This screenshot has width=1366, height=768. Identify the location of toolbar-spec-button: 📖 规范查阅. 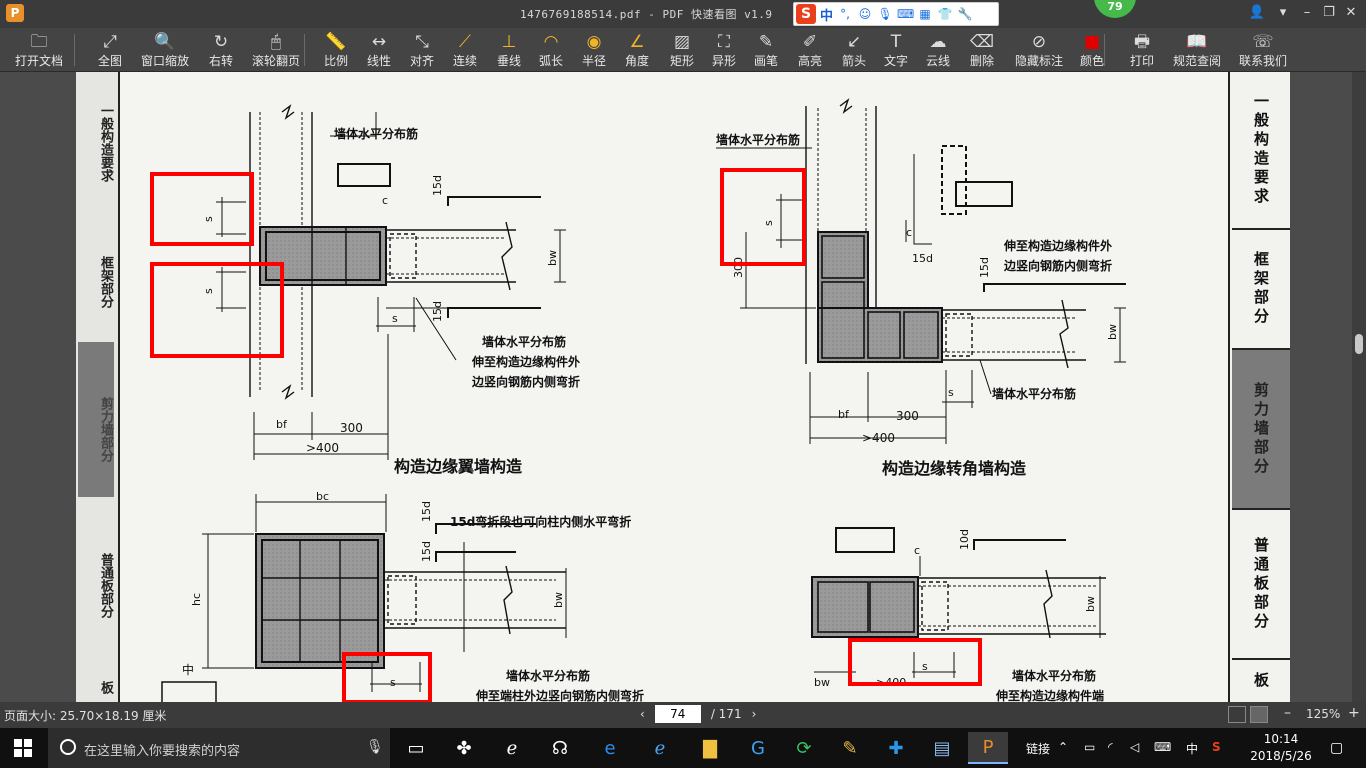
(1197, 50).